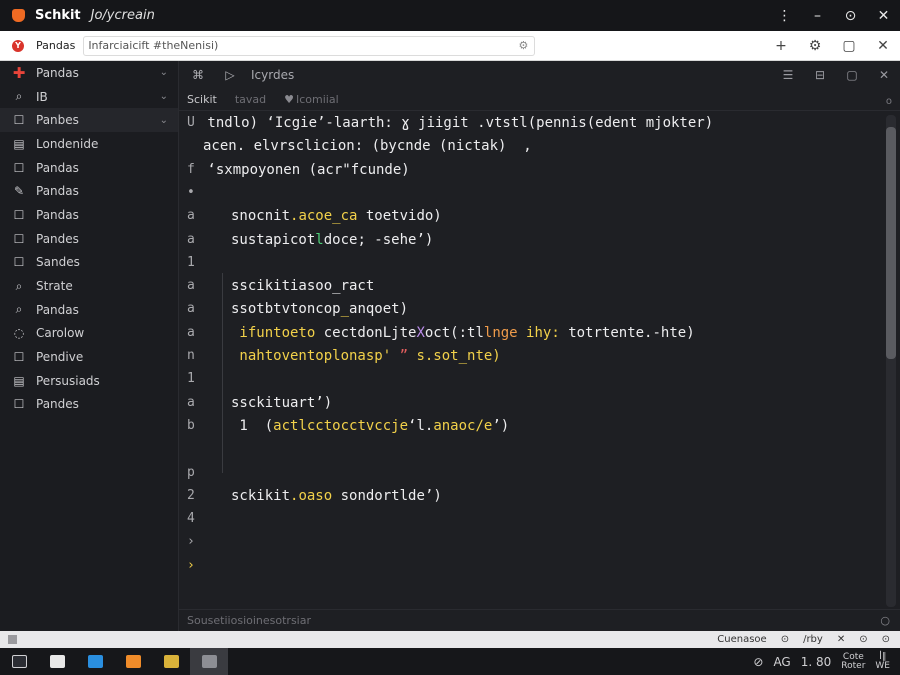  I want to click on status-item-3: ✕, so click(841, 639).